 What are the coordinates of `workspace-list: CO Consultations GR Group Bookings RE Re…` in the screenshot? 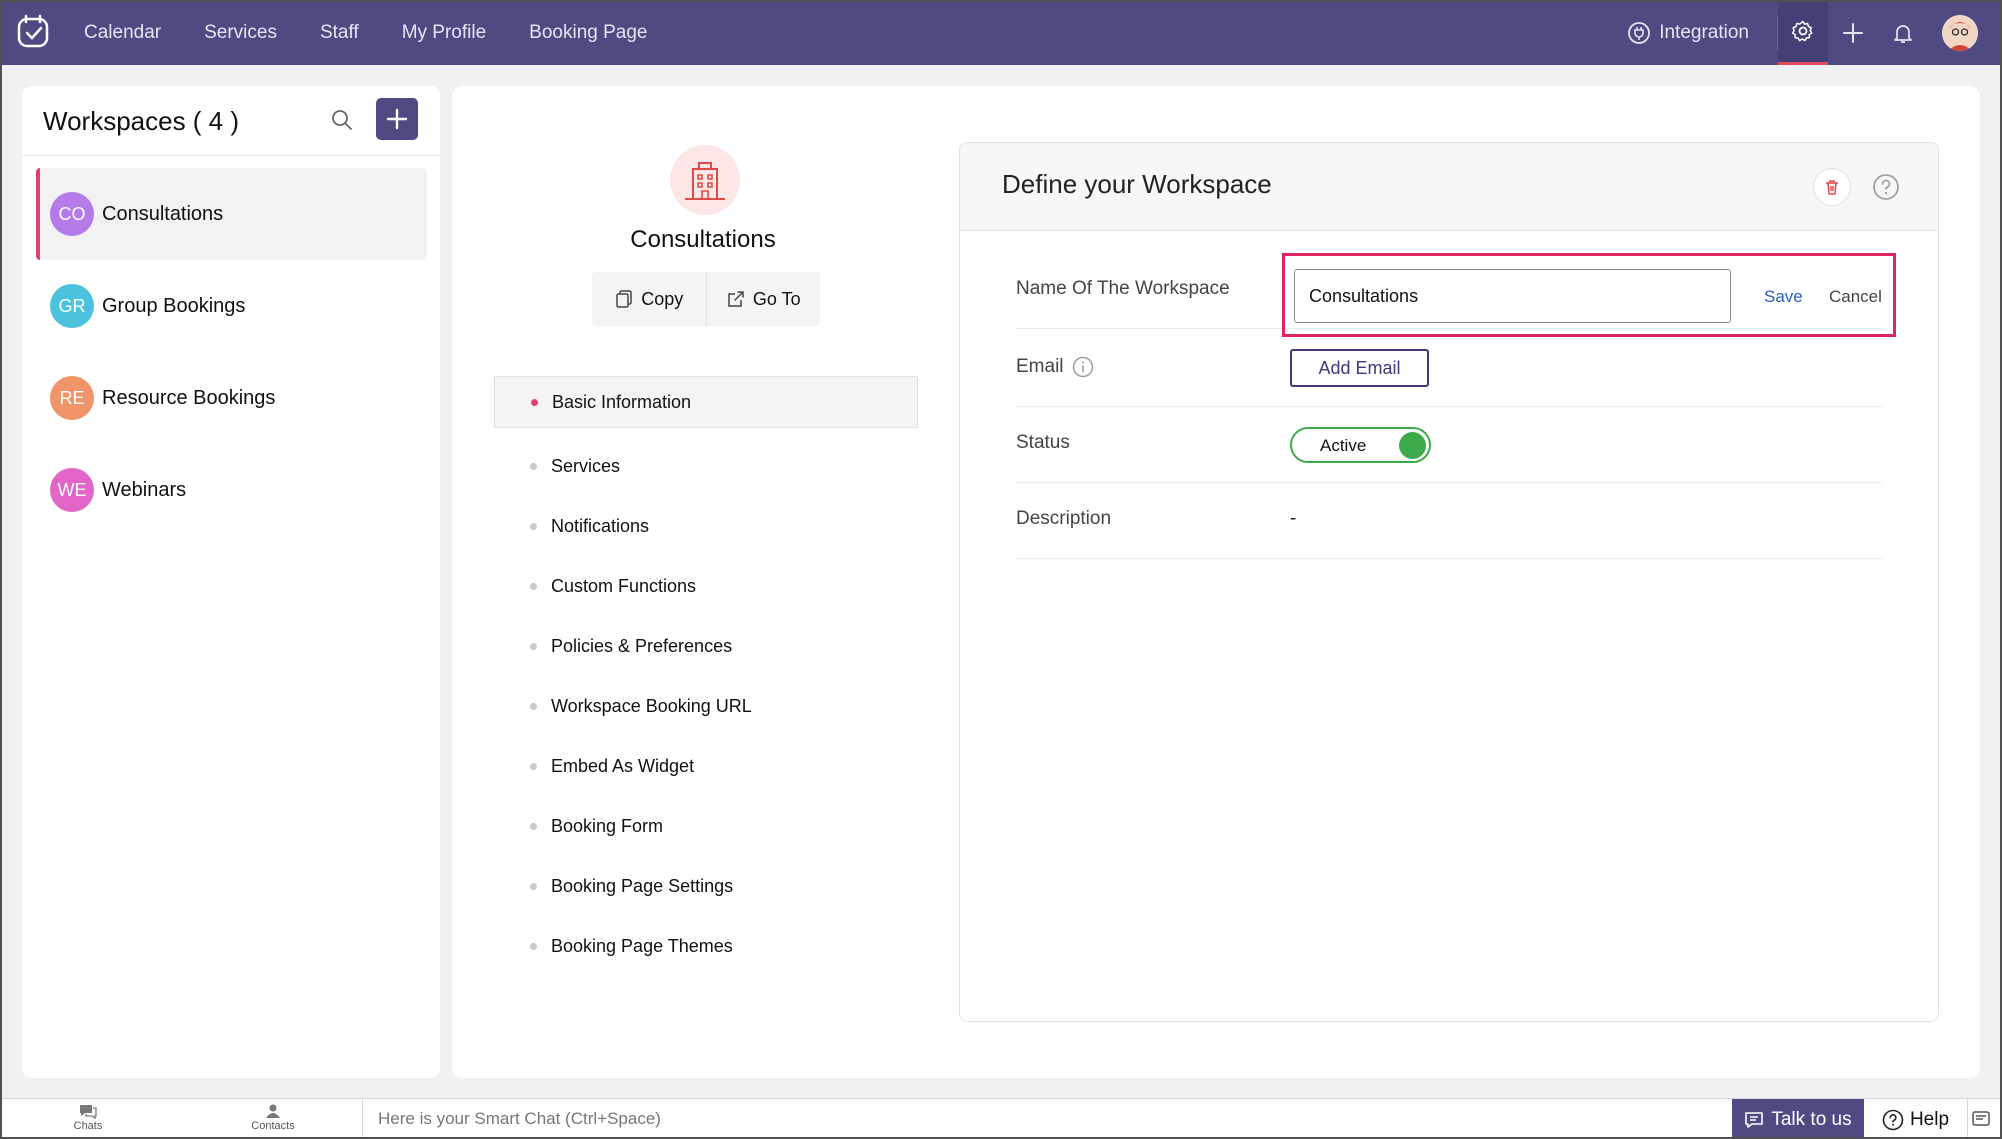 It's located at (231, 352).